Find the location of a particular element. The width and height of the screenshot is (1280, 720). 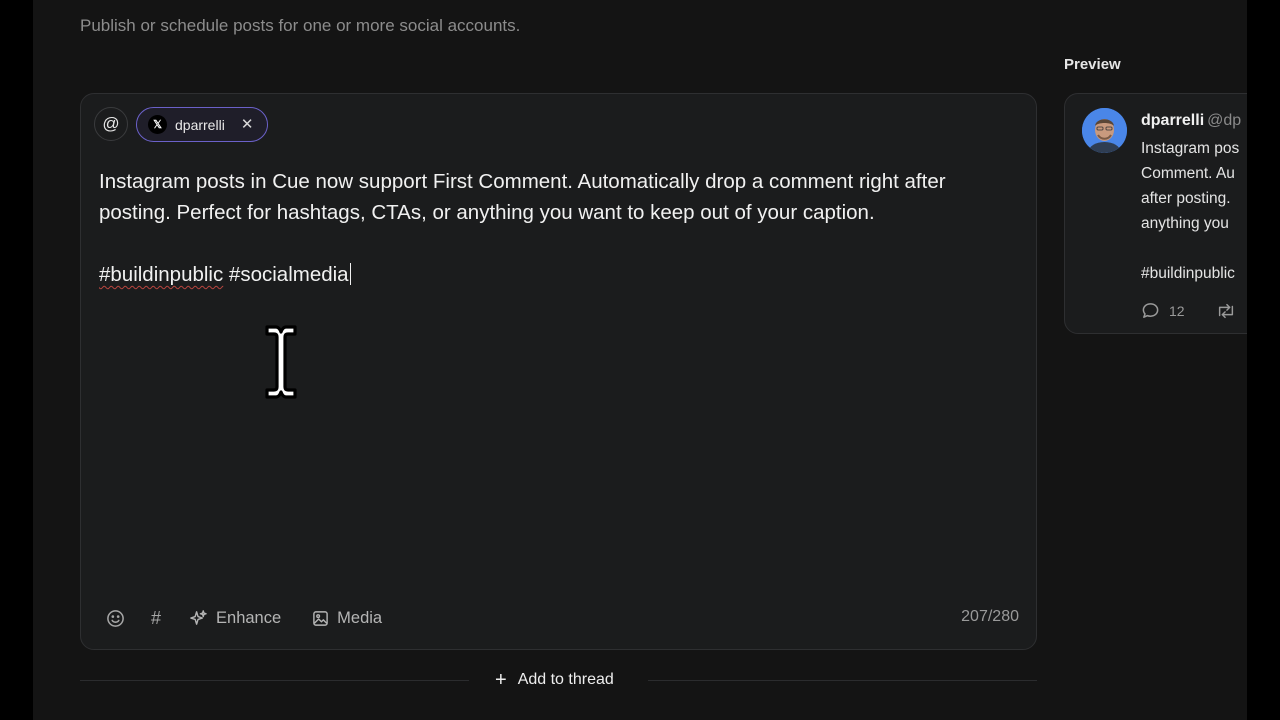

text-caret is located at coordinates (350, 274).